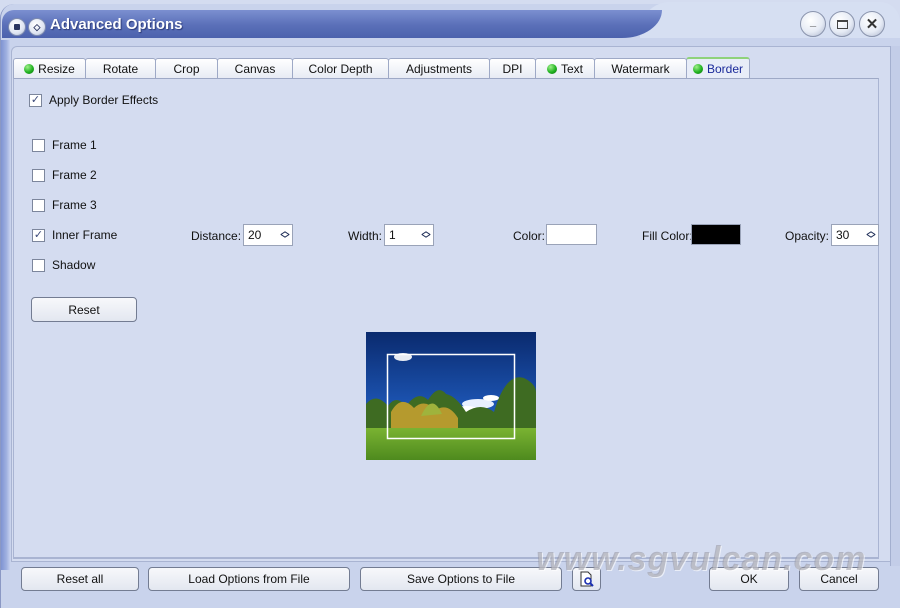  I want to click on tab-label: Resize, so click(56, 68).